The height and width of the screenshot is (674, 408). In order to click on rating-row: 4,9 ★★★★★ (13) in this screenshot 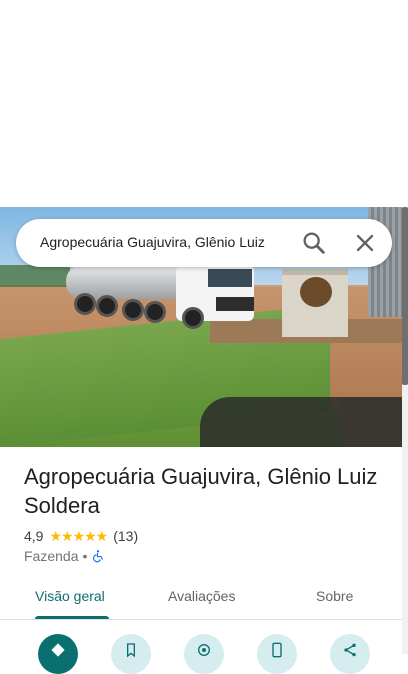, I will do `click(81, 536)`.